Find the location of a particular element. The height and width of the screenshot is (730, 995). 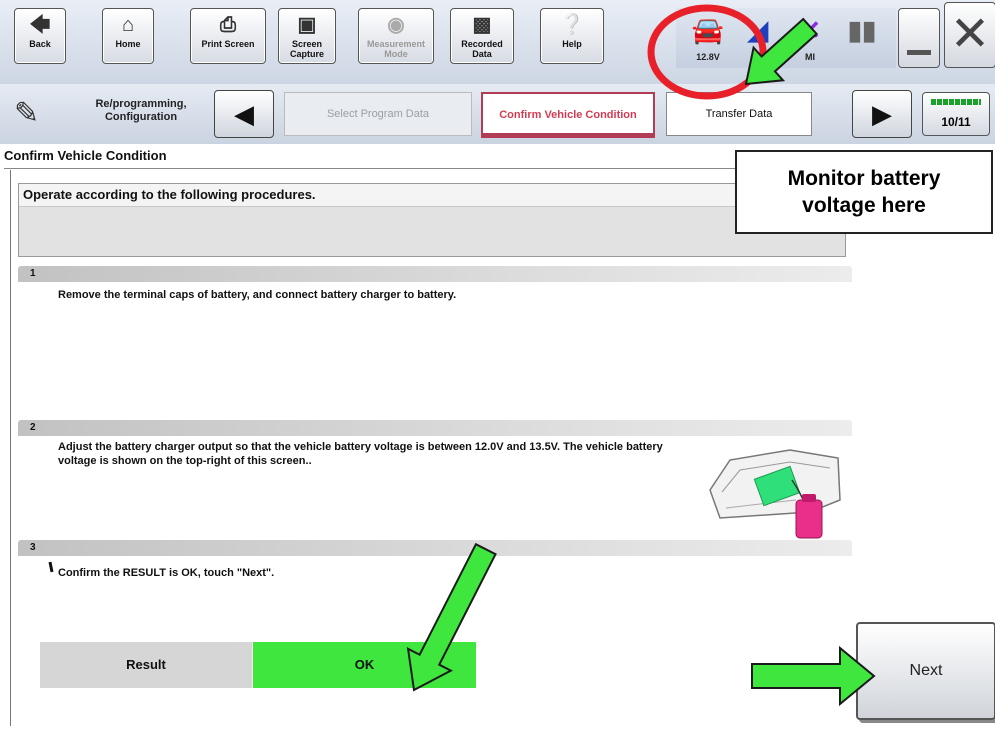

next-step-arrow-button: ▶ is located at coordinates (882, 114).